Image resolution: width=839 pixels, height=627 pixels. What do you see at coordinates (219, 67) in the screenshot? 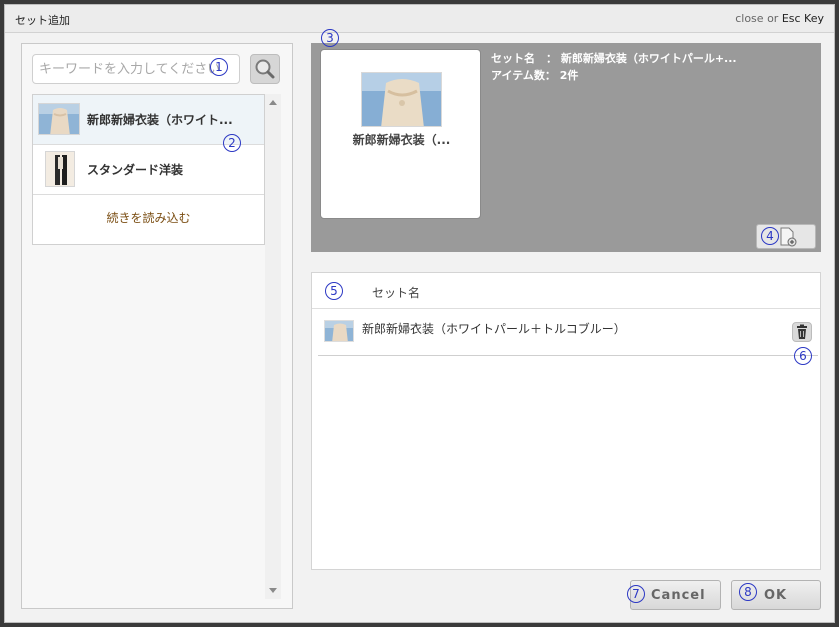
I see `annotation-marker-1: 1` at bounding box center [219, 67].